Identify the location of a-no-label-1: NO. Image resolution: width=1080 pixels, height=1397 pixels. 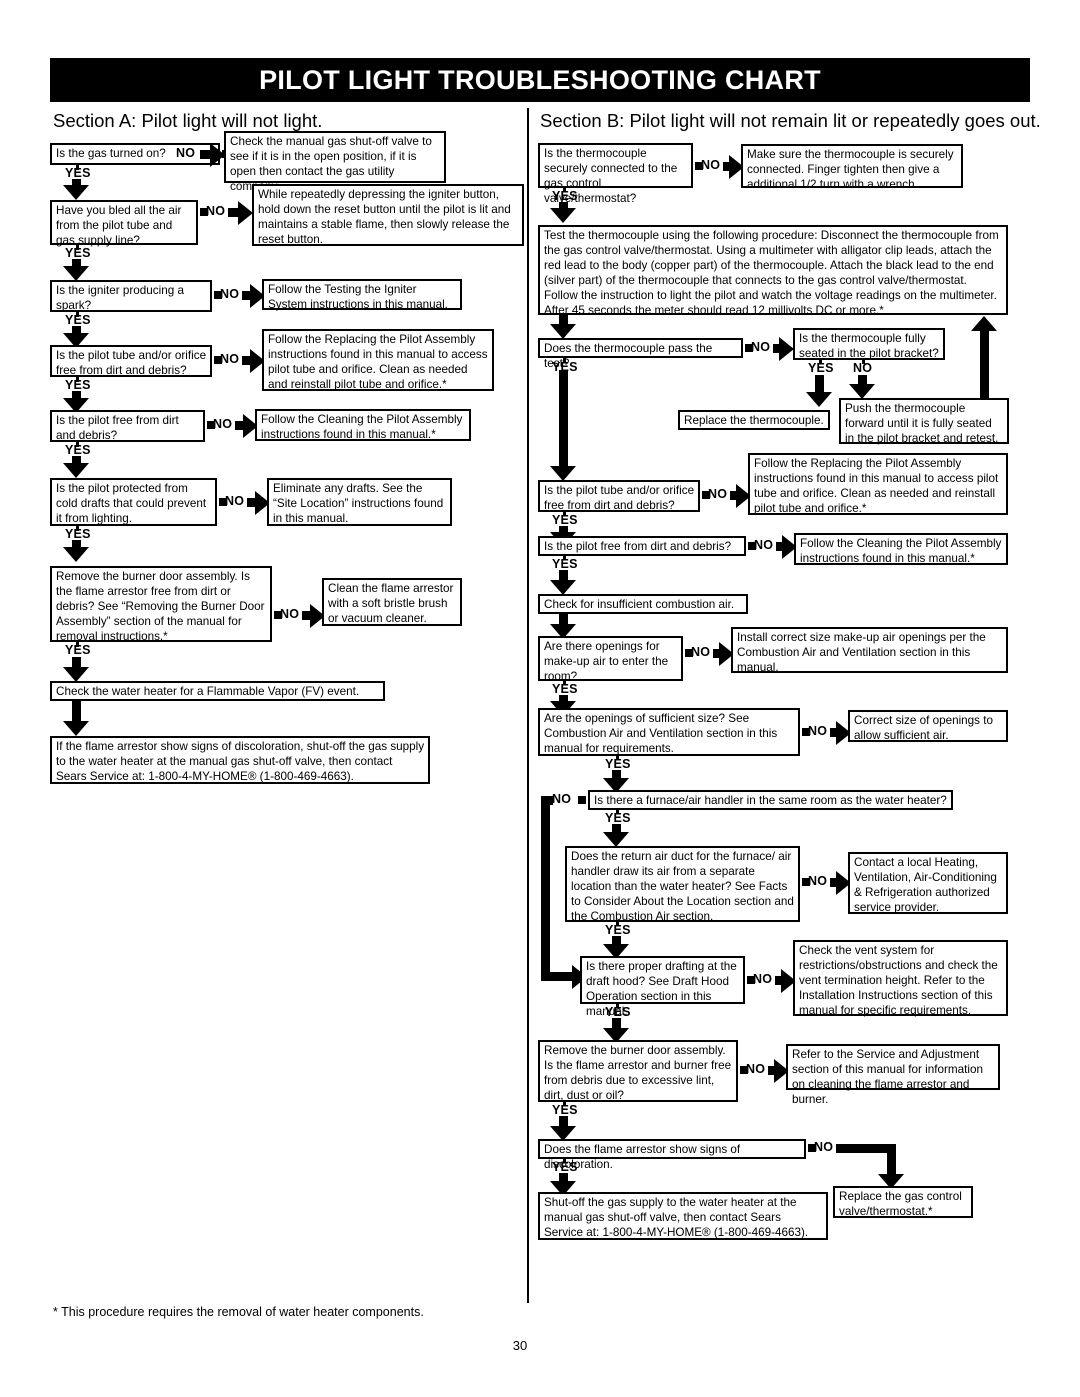
(186, 153).